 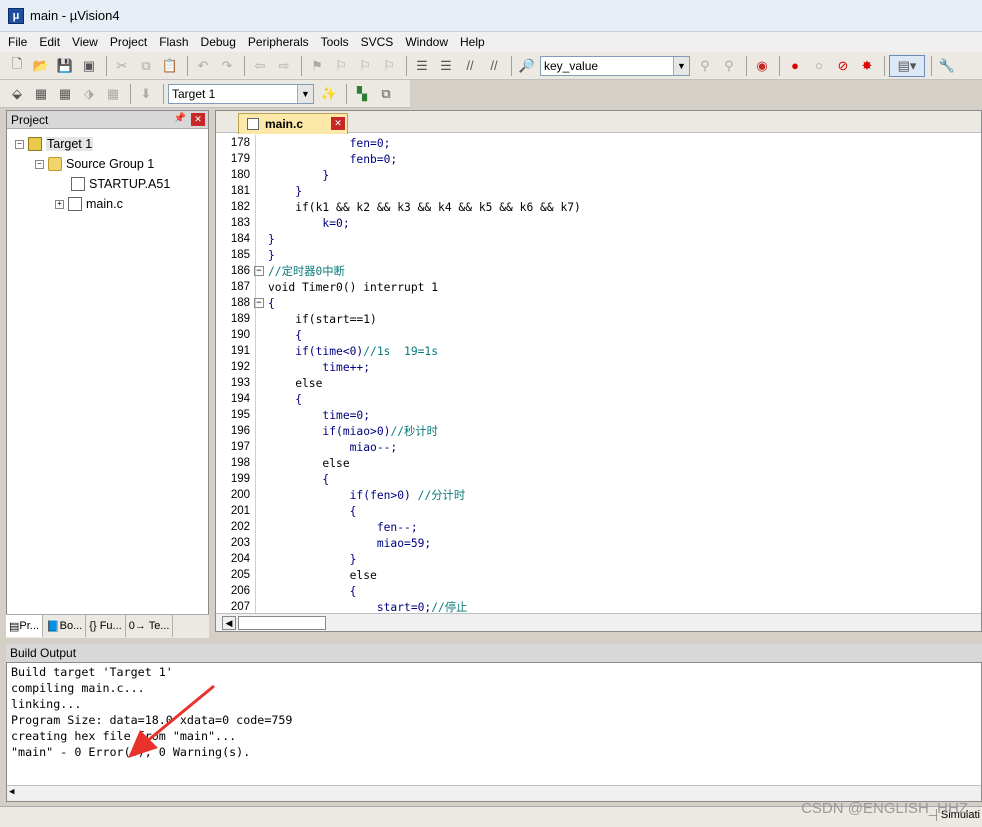 I want to click on code-line: 204 }, so click(x=598, y=559).